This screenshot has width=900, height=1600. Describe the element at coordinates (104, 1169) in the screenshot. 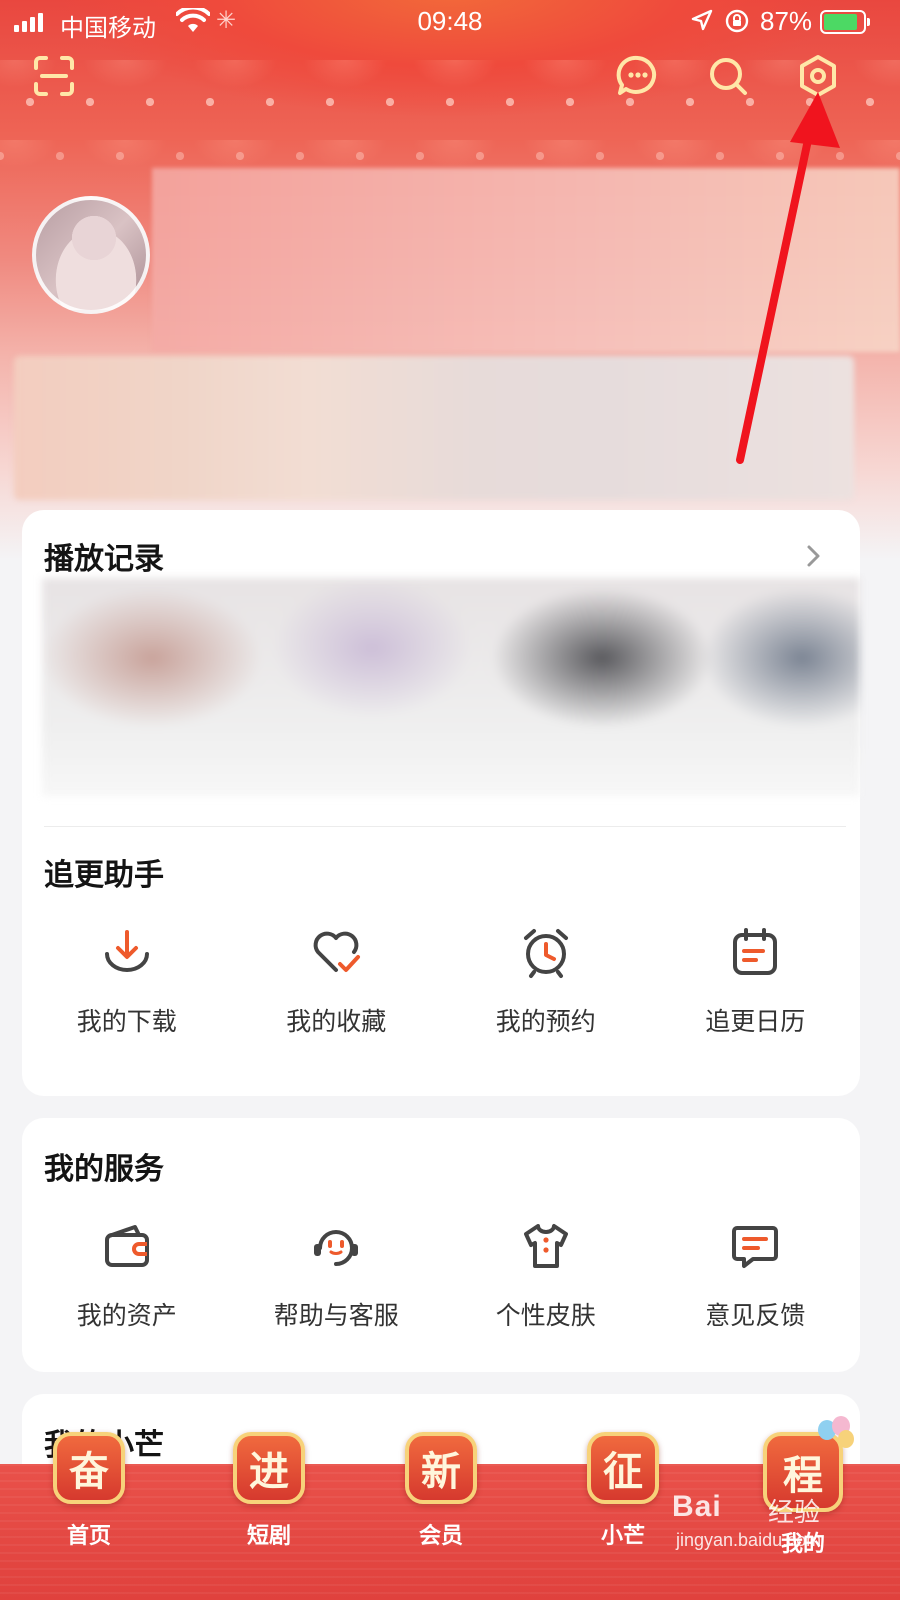

I see `services-title: 我的服务` at that location.